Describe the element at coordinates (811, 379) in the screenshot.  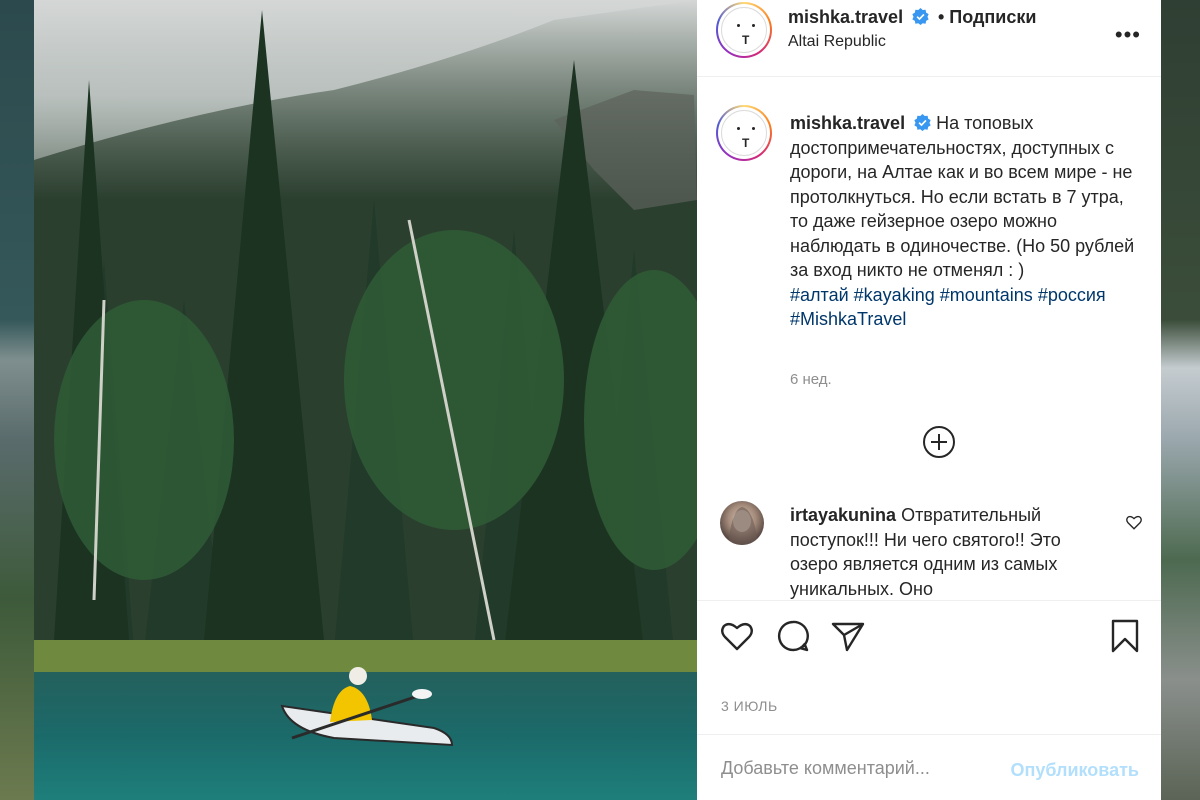
I see `caption-timestamp: 6 нед.` at that location.